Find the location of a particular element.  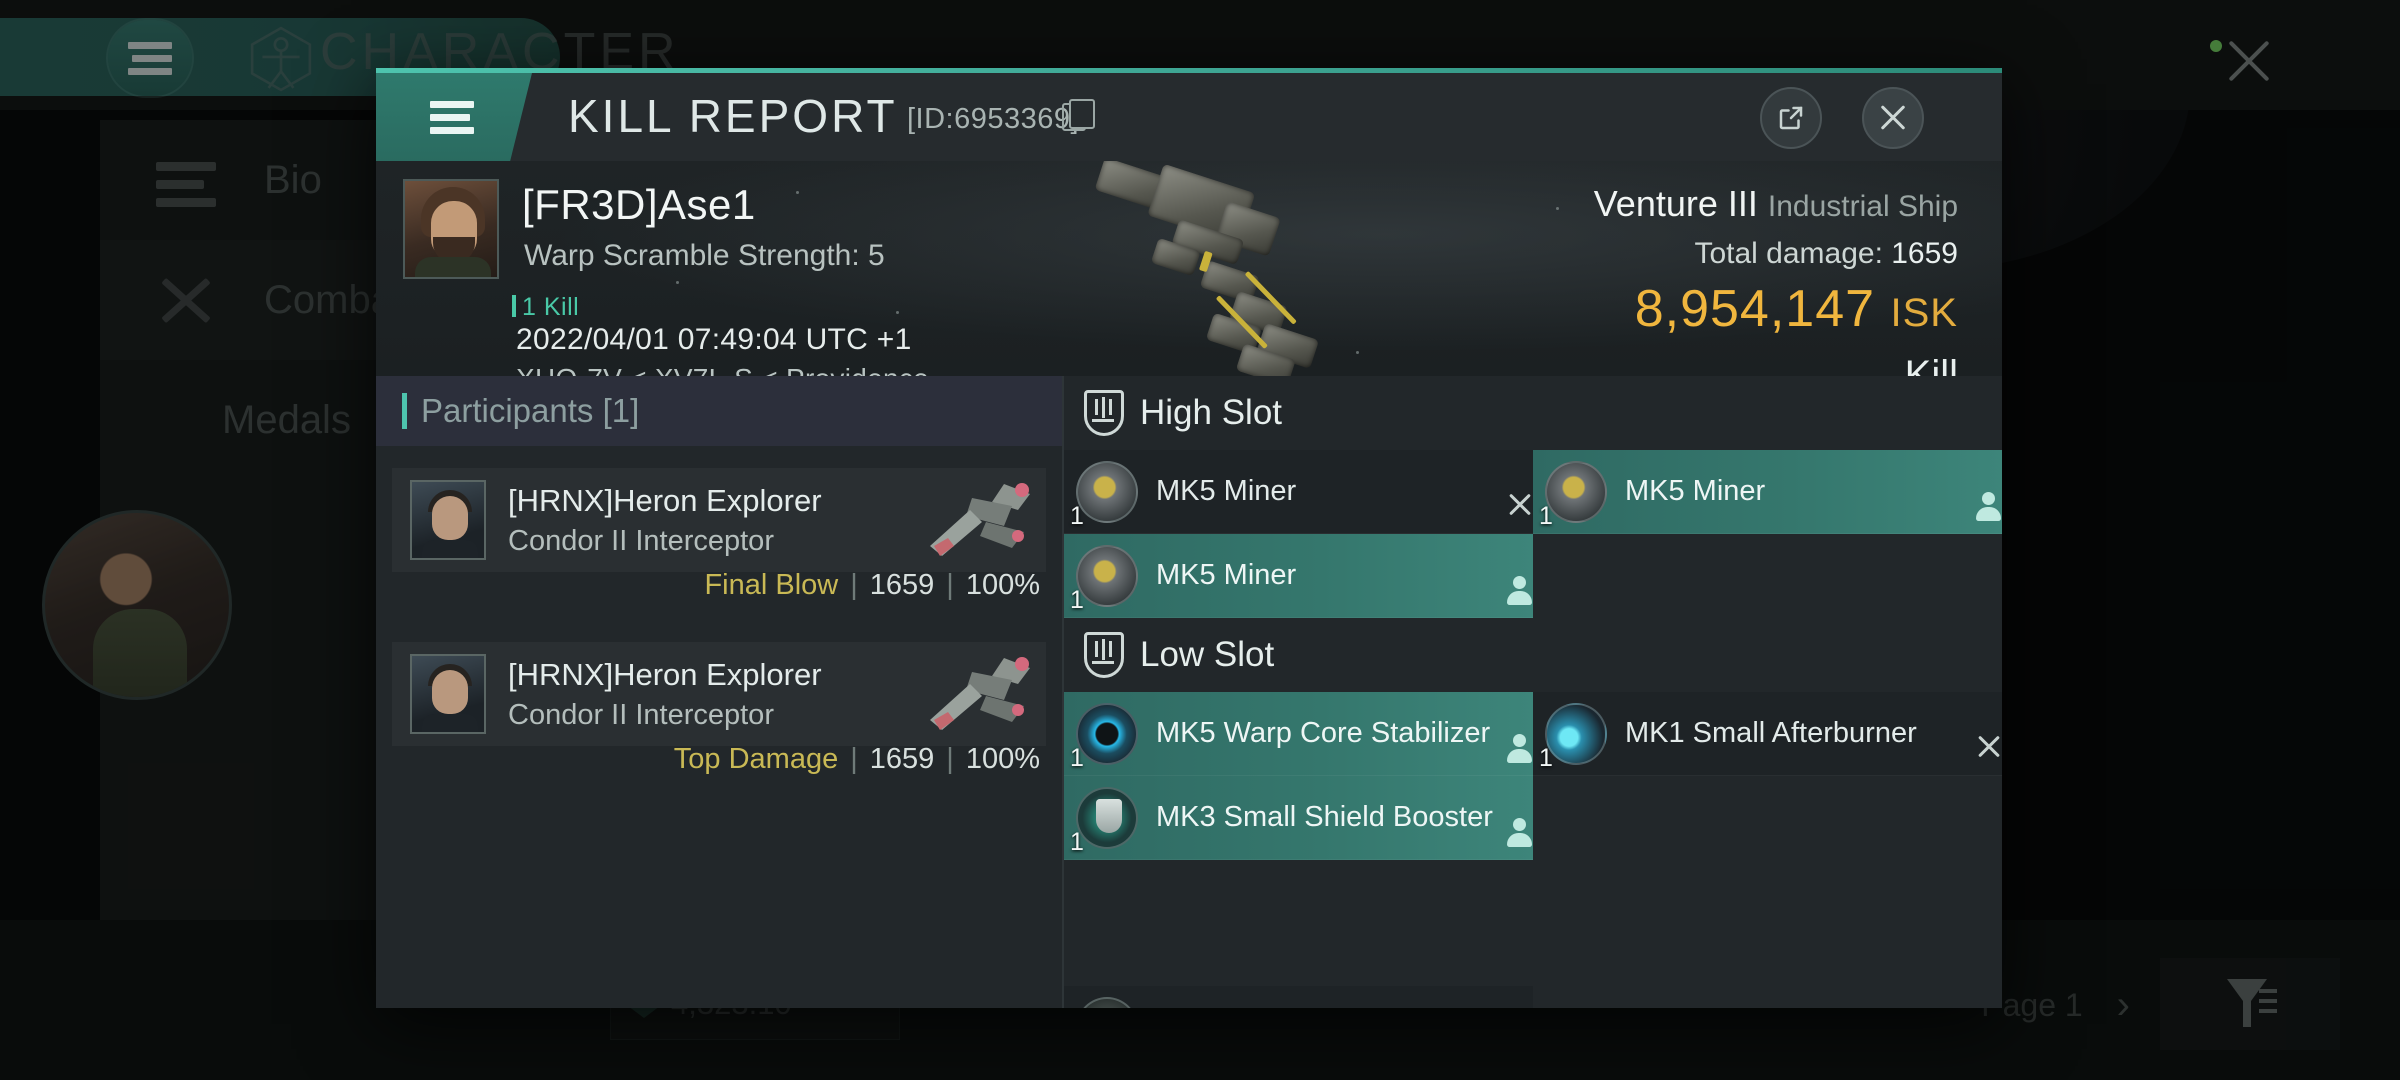

accent-bar is located at coordinates (404, 411).